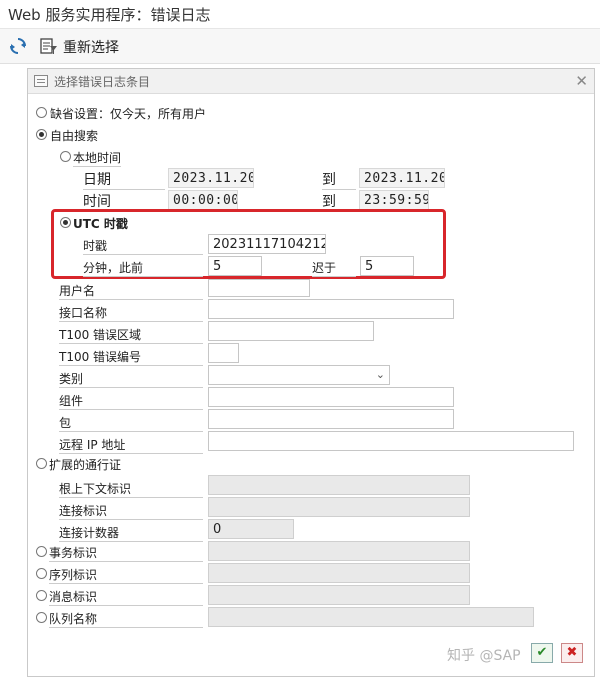  Describe the element at coordinates (131, 379) in the screenshot. I see `category-label: 类别` at that location.